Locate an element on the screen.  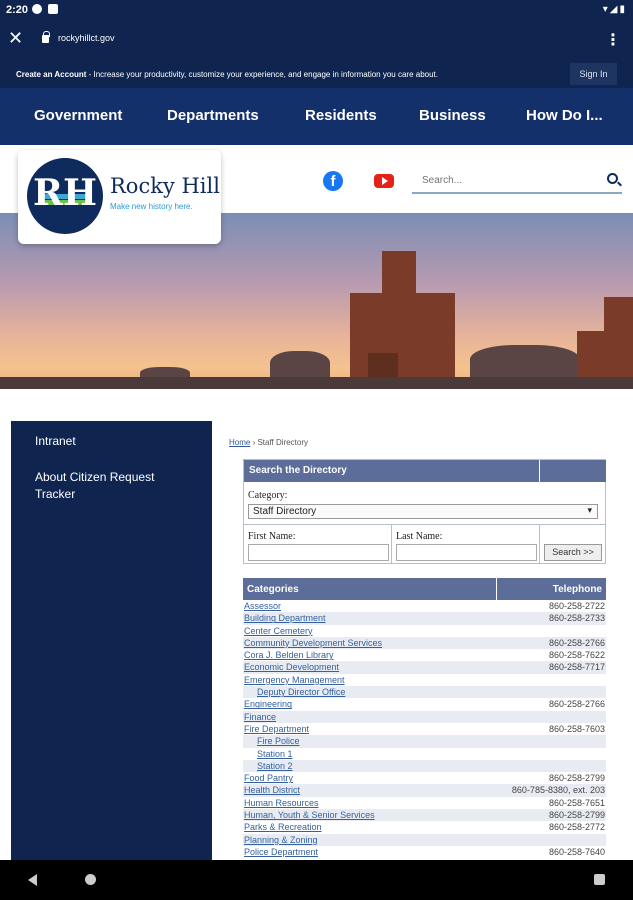
last-name-label: Last Name: is located at coordinates (419, 536).